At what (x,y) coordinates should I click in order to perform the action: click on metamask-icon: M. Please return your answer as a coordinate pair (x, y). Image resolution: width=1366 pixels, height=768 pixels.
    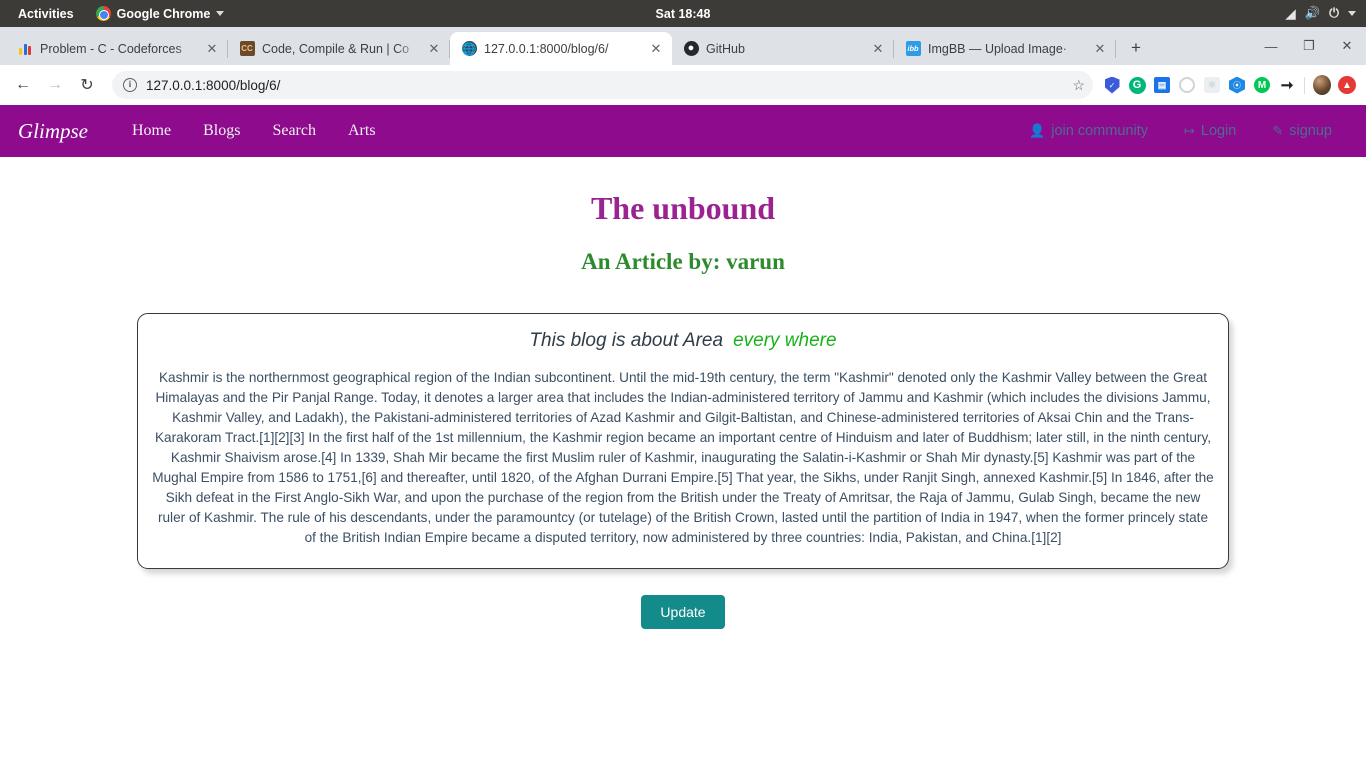
    Looking at the image, I should click on (1262, 85).